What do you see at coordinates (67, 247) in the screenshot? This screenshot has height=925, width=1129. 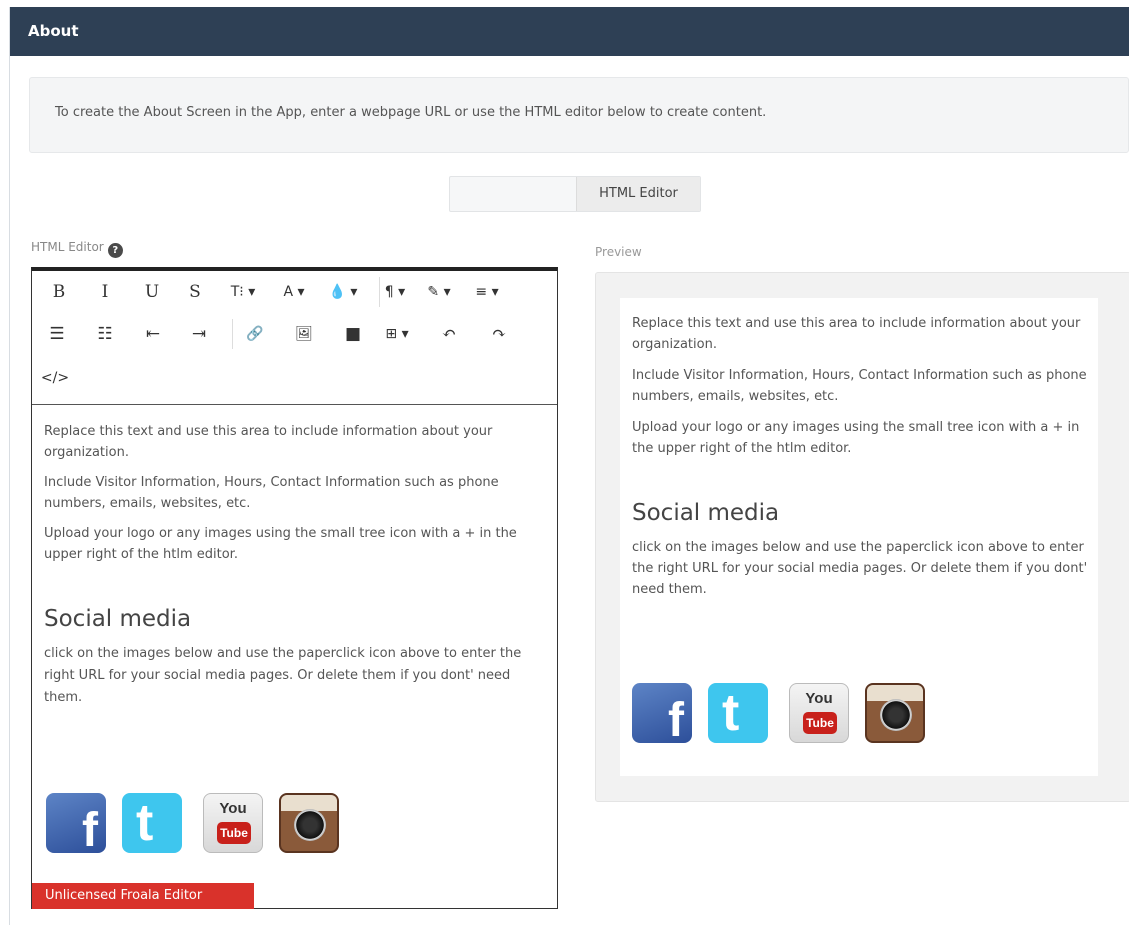 I see `html-editor-label-text: HTML Editor` at bounding box center [67, 247].